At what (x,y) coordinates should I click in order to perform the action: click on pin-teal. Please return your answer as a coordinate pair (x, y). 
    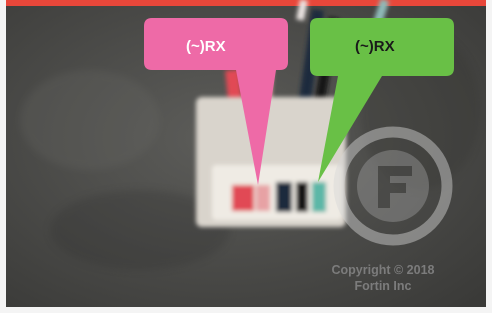
    Looking at the image, I should click on (319, 197).